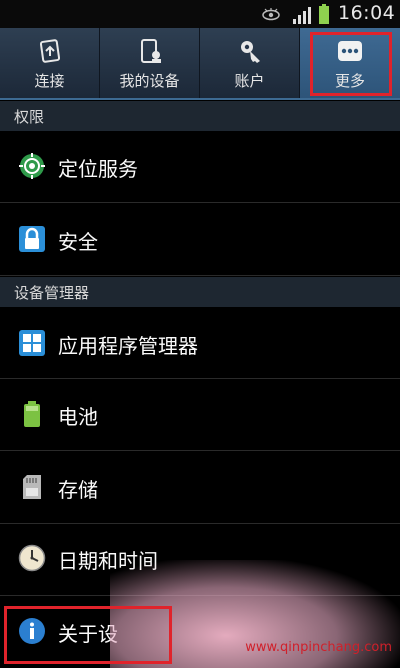 This screenshot has width=400, height=668. Describe the element at coordinates (149, 81) in the screenshot. I see `tab-label: 我的设备` at that location.